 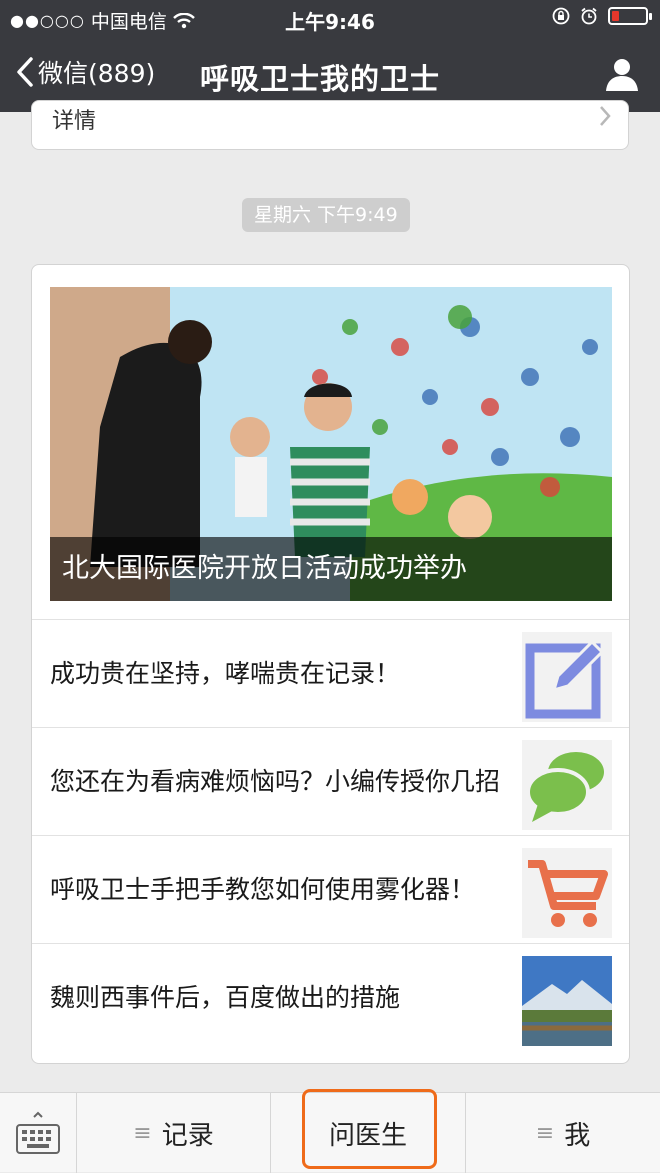 I want to click on read-more-label: 详情, so click(x=74, y=121).